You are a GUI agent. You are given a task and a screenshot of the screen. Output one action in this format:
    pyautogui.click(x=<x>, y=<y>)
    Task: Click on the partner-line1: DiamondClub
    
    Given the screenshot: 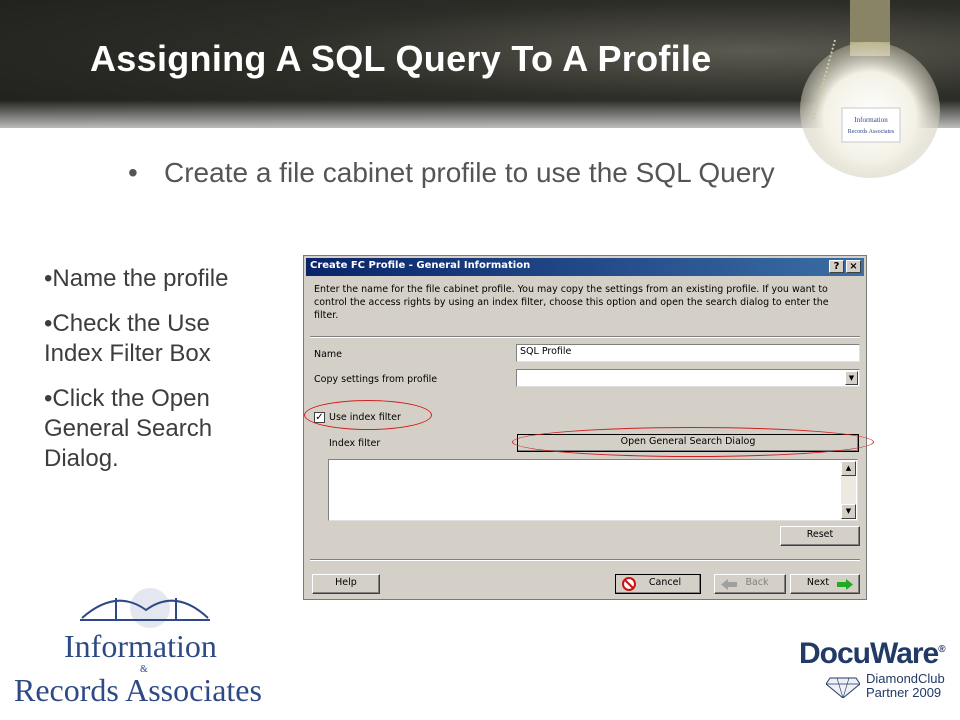 What is the action you would take?
    pyautogui.click(x=905, y=678)
    